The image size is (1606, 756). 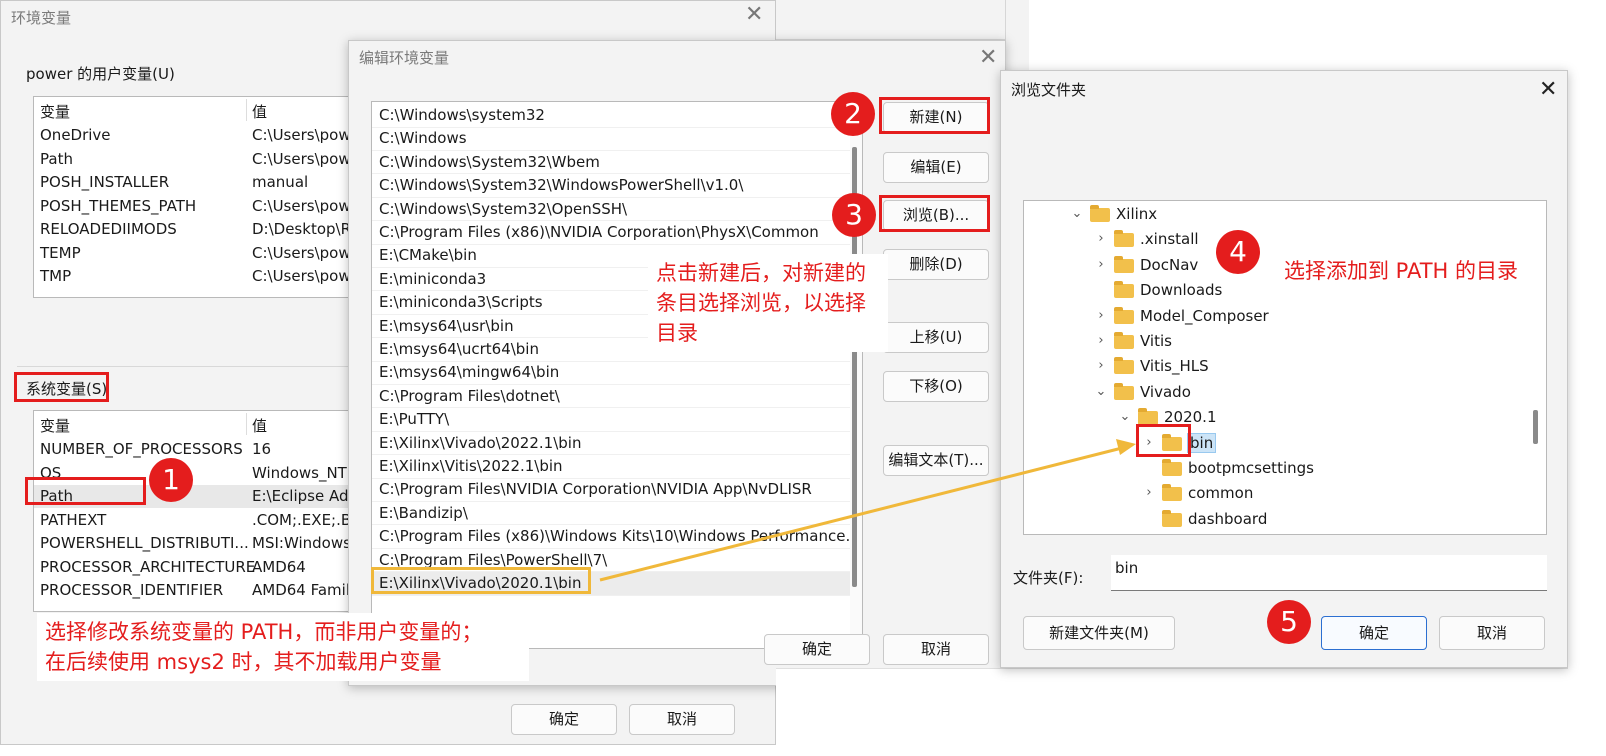 What do you see at coordinates (934, 115) in the screenshot?
I see `new-button-highlight` at bounding box center [934, 115].